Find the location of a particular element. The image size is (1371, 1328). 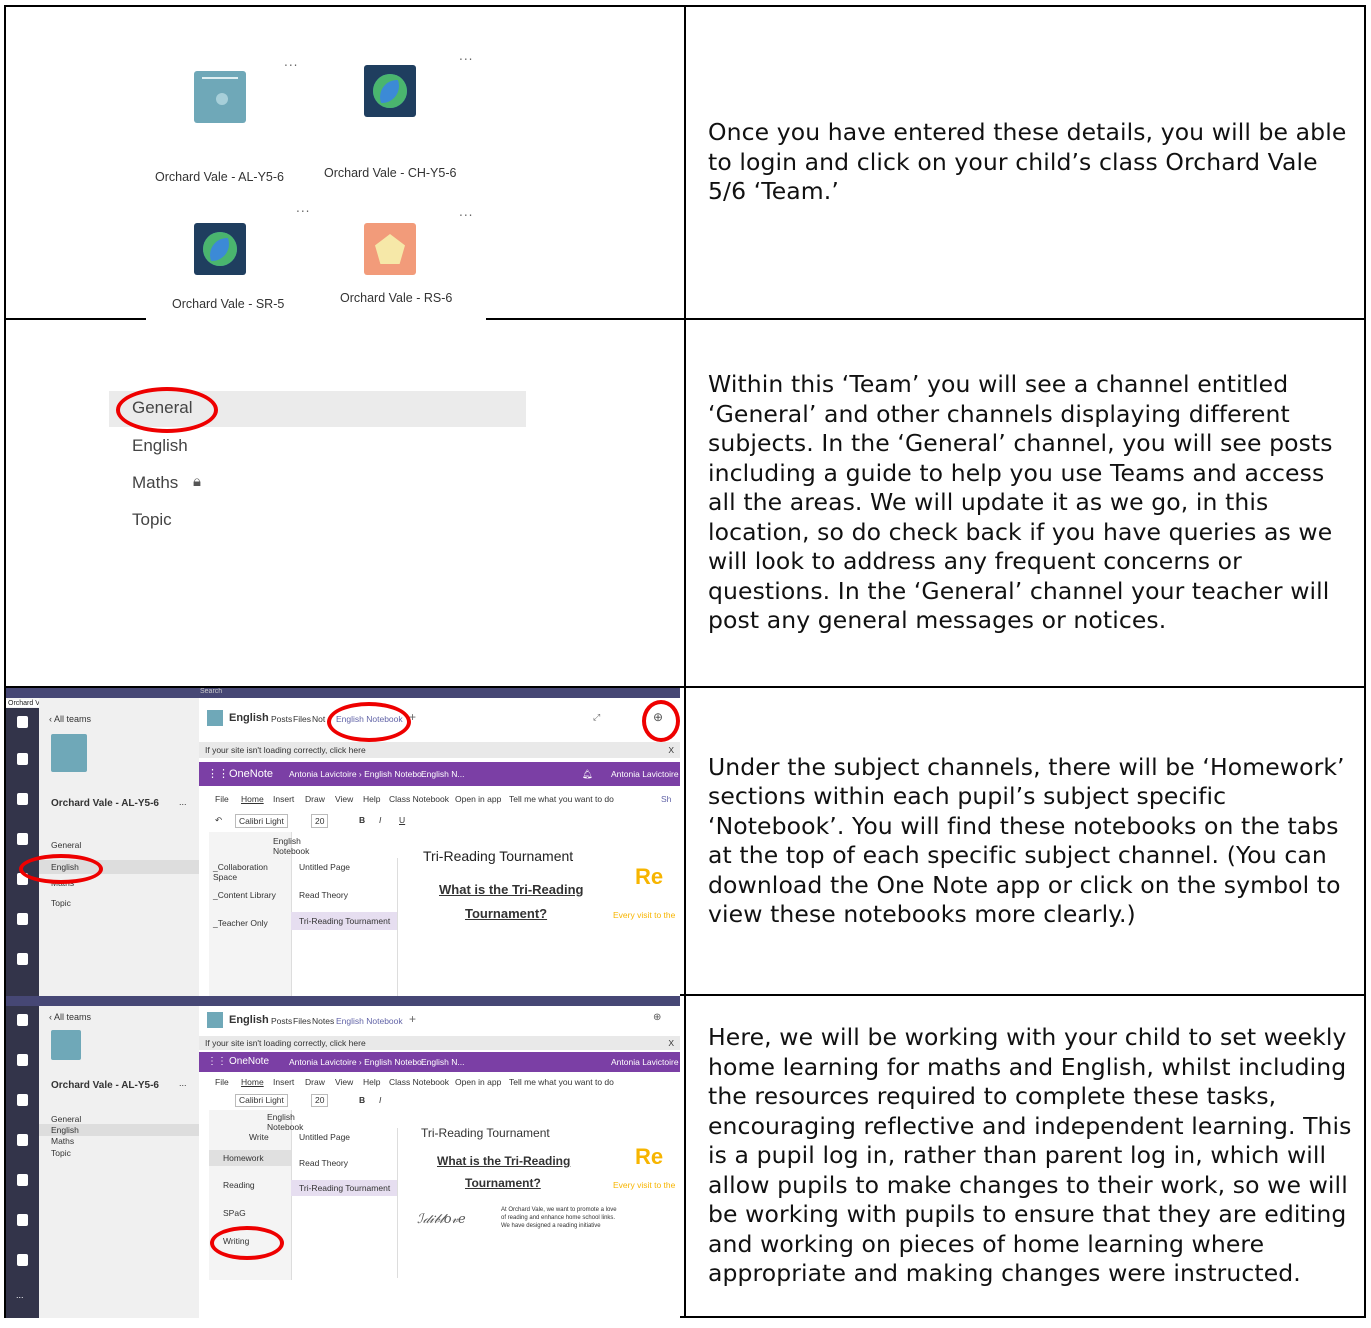

tab-notes: Notes is located at coordinates (323, 1021).